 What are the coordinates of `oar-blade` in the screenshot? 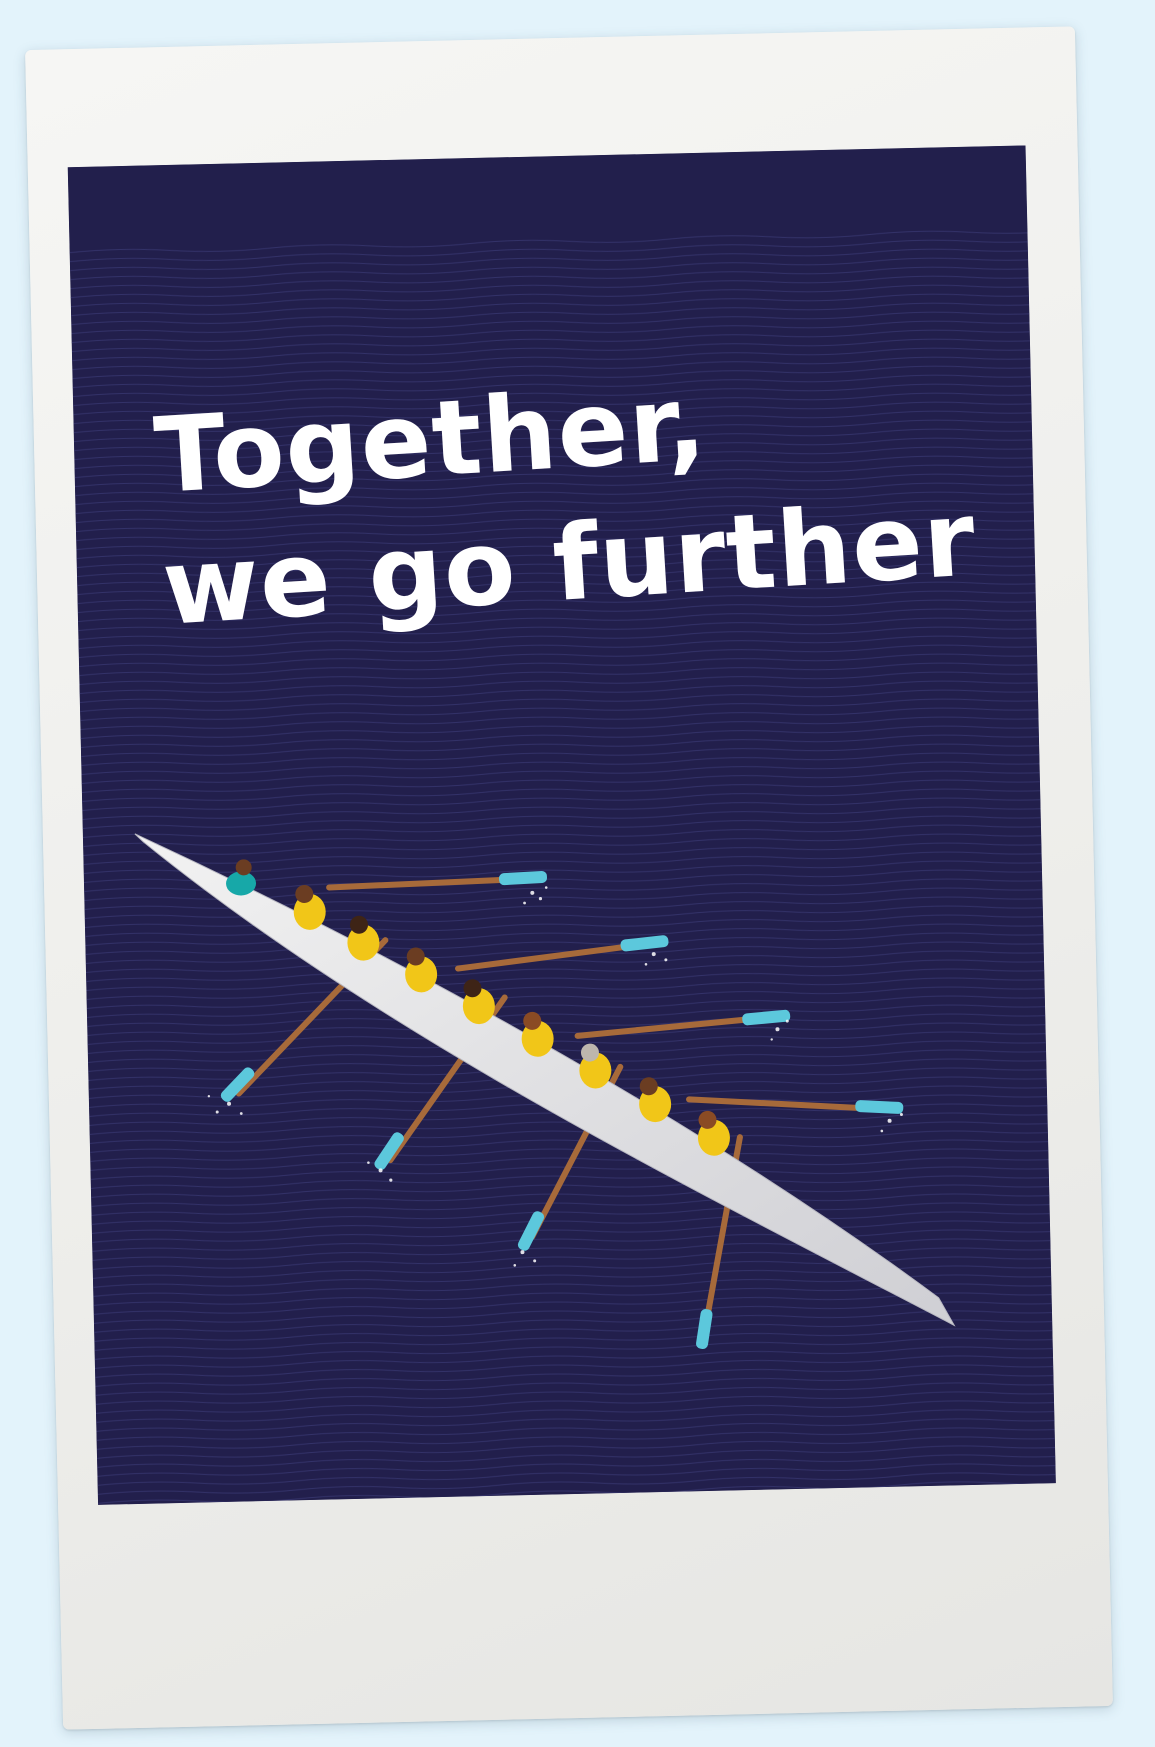 It's located at (879, 1107).